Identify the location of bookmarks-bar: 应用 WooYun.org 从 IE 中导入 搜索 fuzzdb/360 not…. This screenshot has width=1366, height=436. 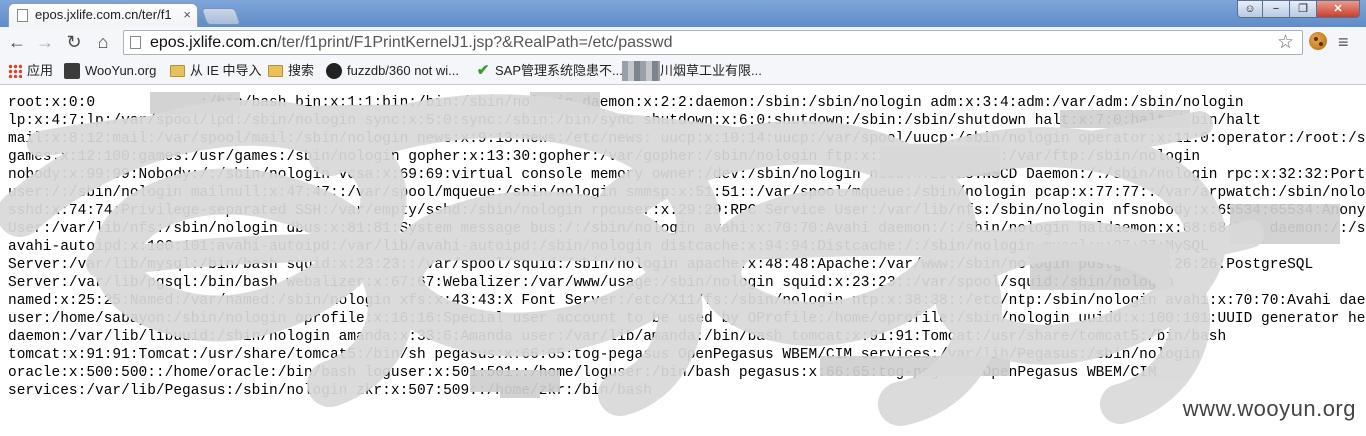
(683, 71).